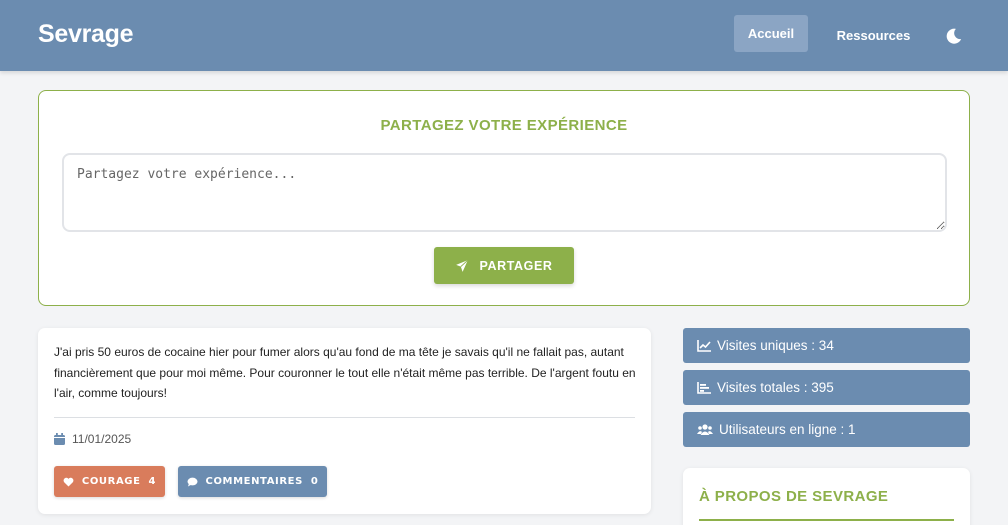 The image size is (1008, 525). I want to click on heart-icon, so click(68, 482).